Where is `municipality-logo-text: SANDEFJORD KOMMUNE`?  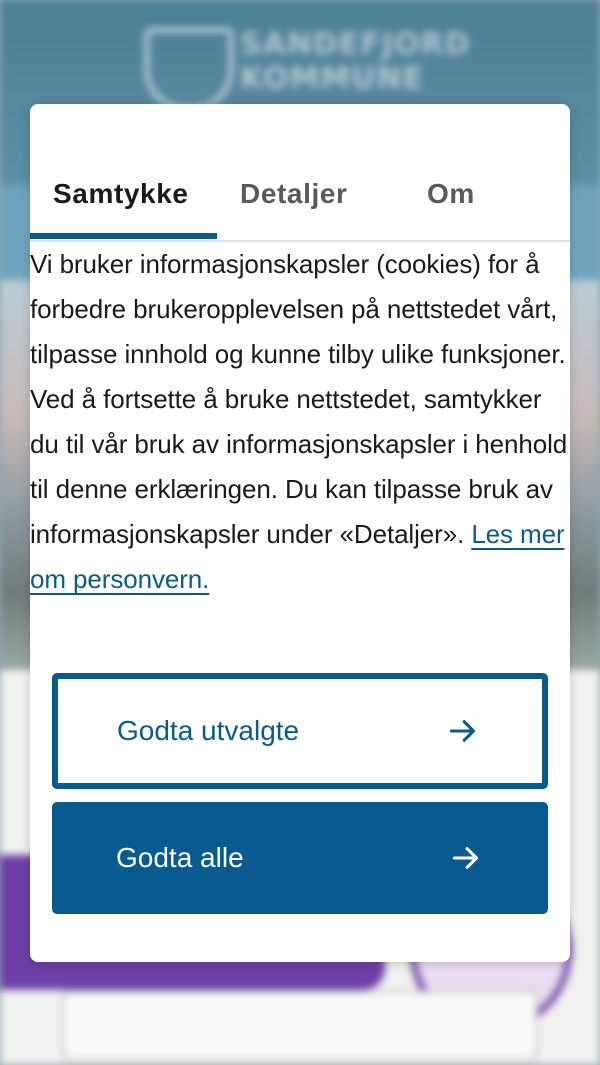
municipality-logo-text: SANDEFJORD KOMMUNE is located at coordinates (355, 62).